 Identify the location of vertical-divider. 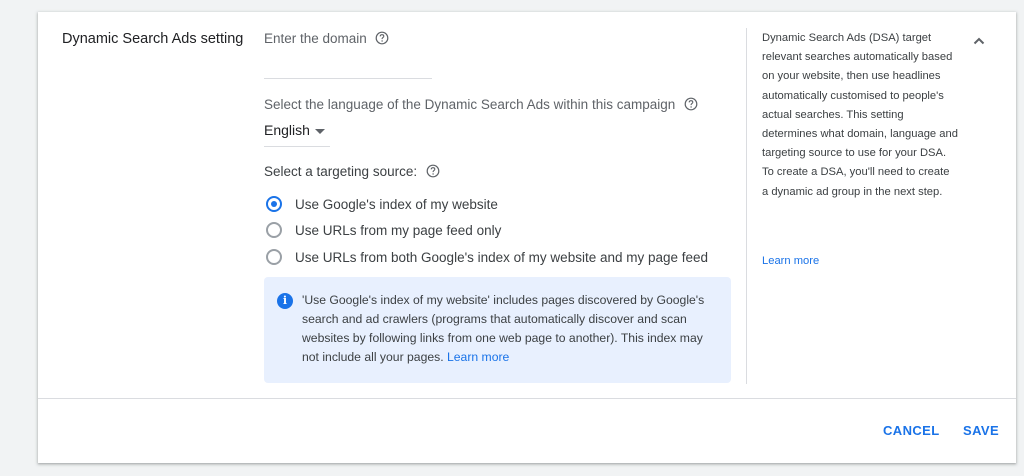
(746, 206).